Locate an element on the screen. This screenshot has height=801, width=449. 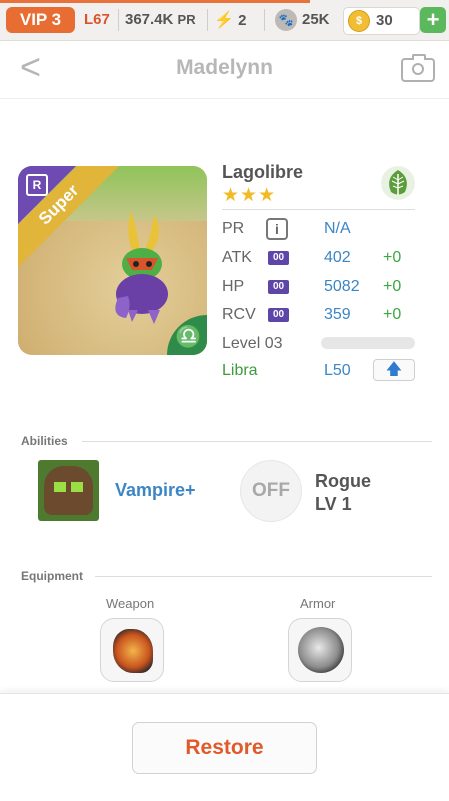
restore-button: Restore is located at coordinates (224, 748).